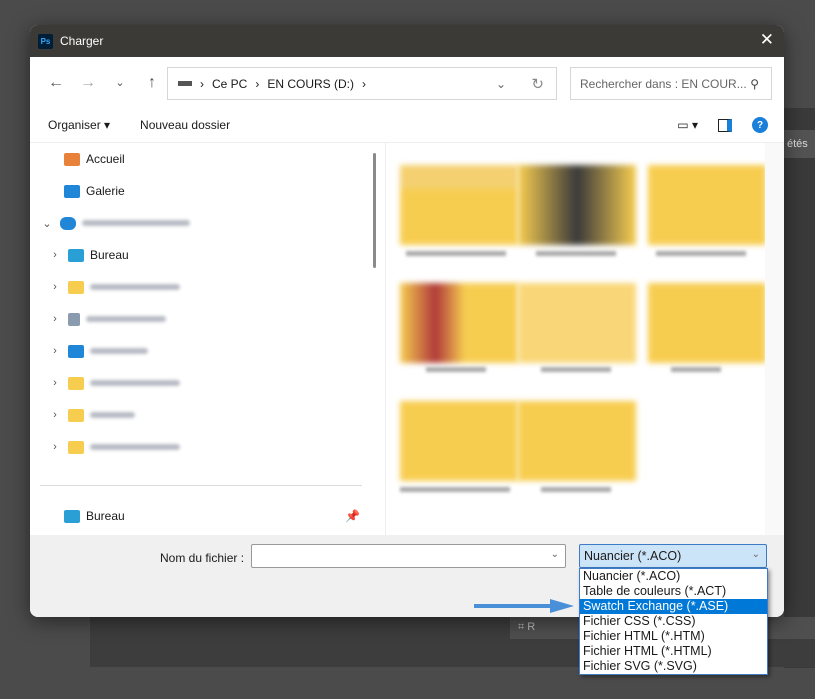 This screenshot has width=815, height=699. I want to click on up-icon: ↑, so click(152, 83).